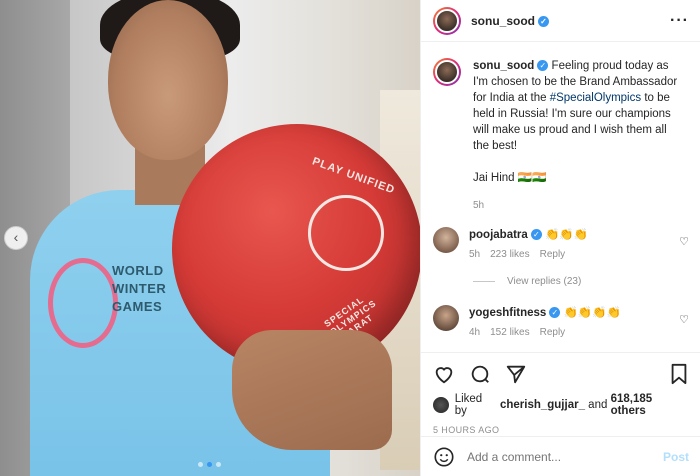 The width and height of the screenshot is (700, 476). What do you see at coordinates (510, 21) in the screenshot?
I see `author-username: sonu_sood ✓` at bounding box center [510, 21].